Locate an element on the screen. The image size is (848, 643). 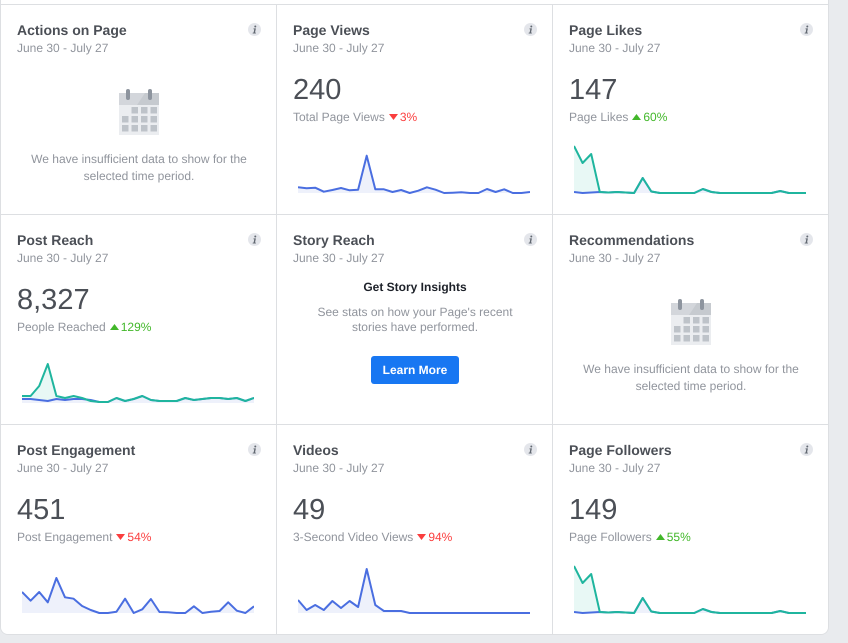
metric-label: People Reached is located at coordinates (61, 327).